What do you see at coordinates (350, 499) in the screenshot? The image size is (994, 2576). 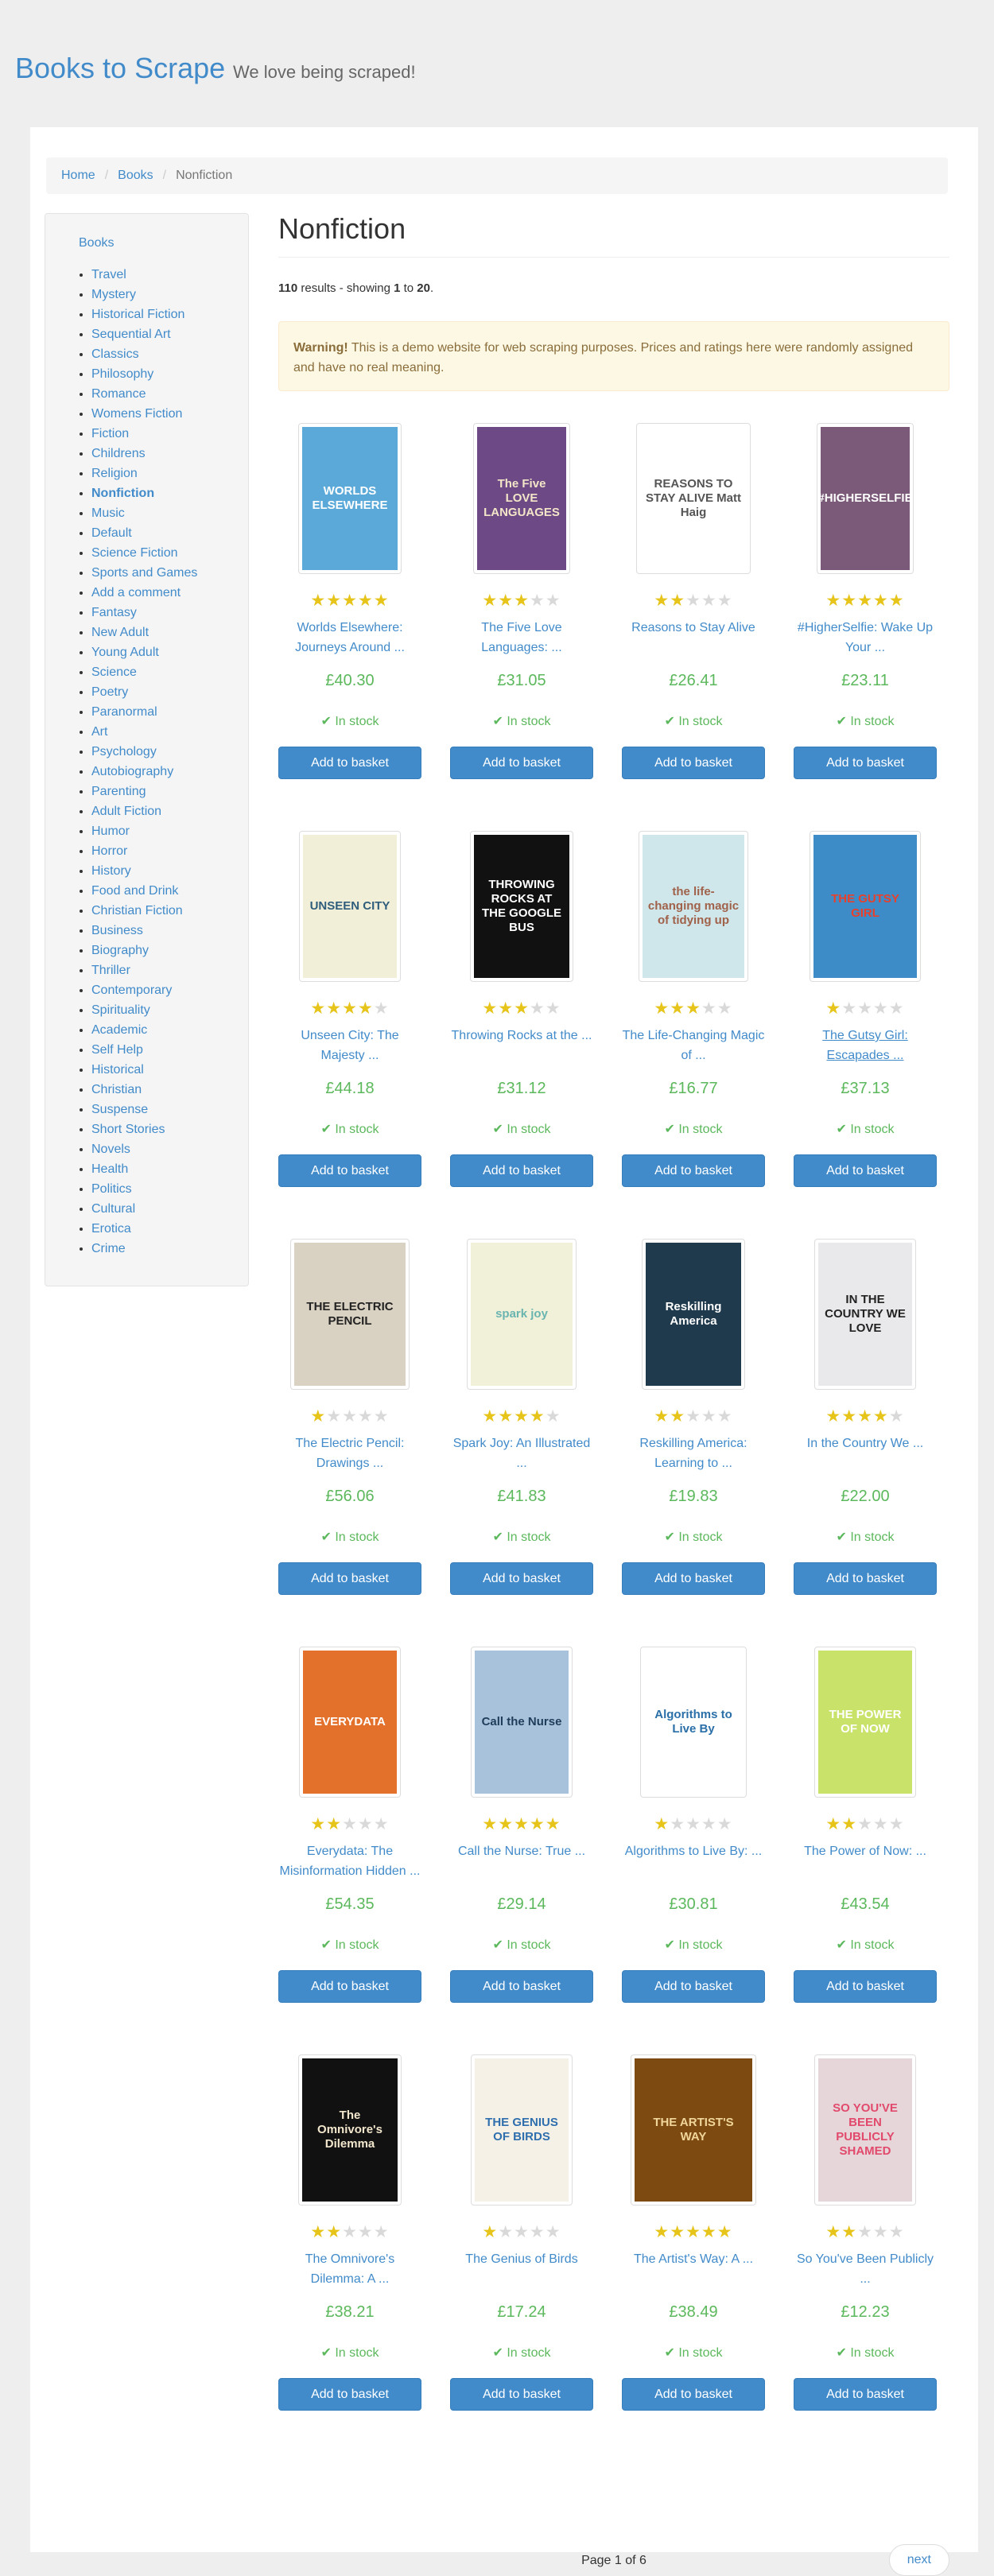 I see `book-cover-image: WORLDS ELSEWHERE` at bounding box center [350, 499].